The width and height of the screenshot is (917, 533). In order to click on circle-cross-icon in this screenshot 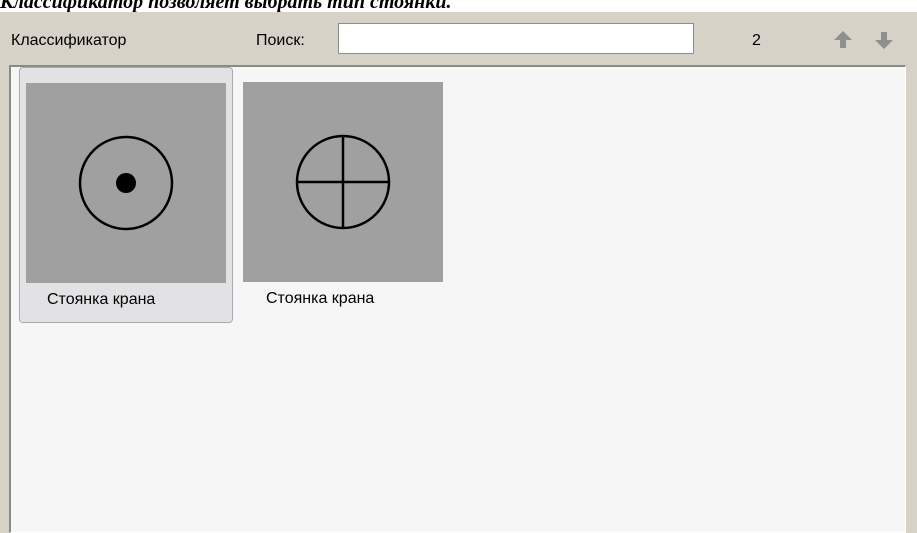, I will do `click(343, 182)`.